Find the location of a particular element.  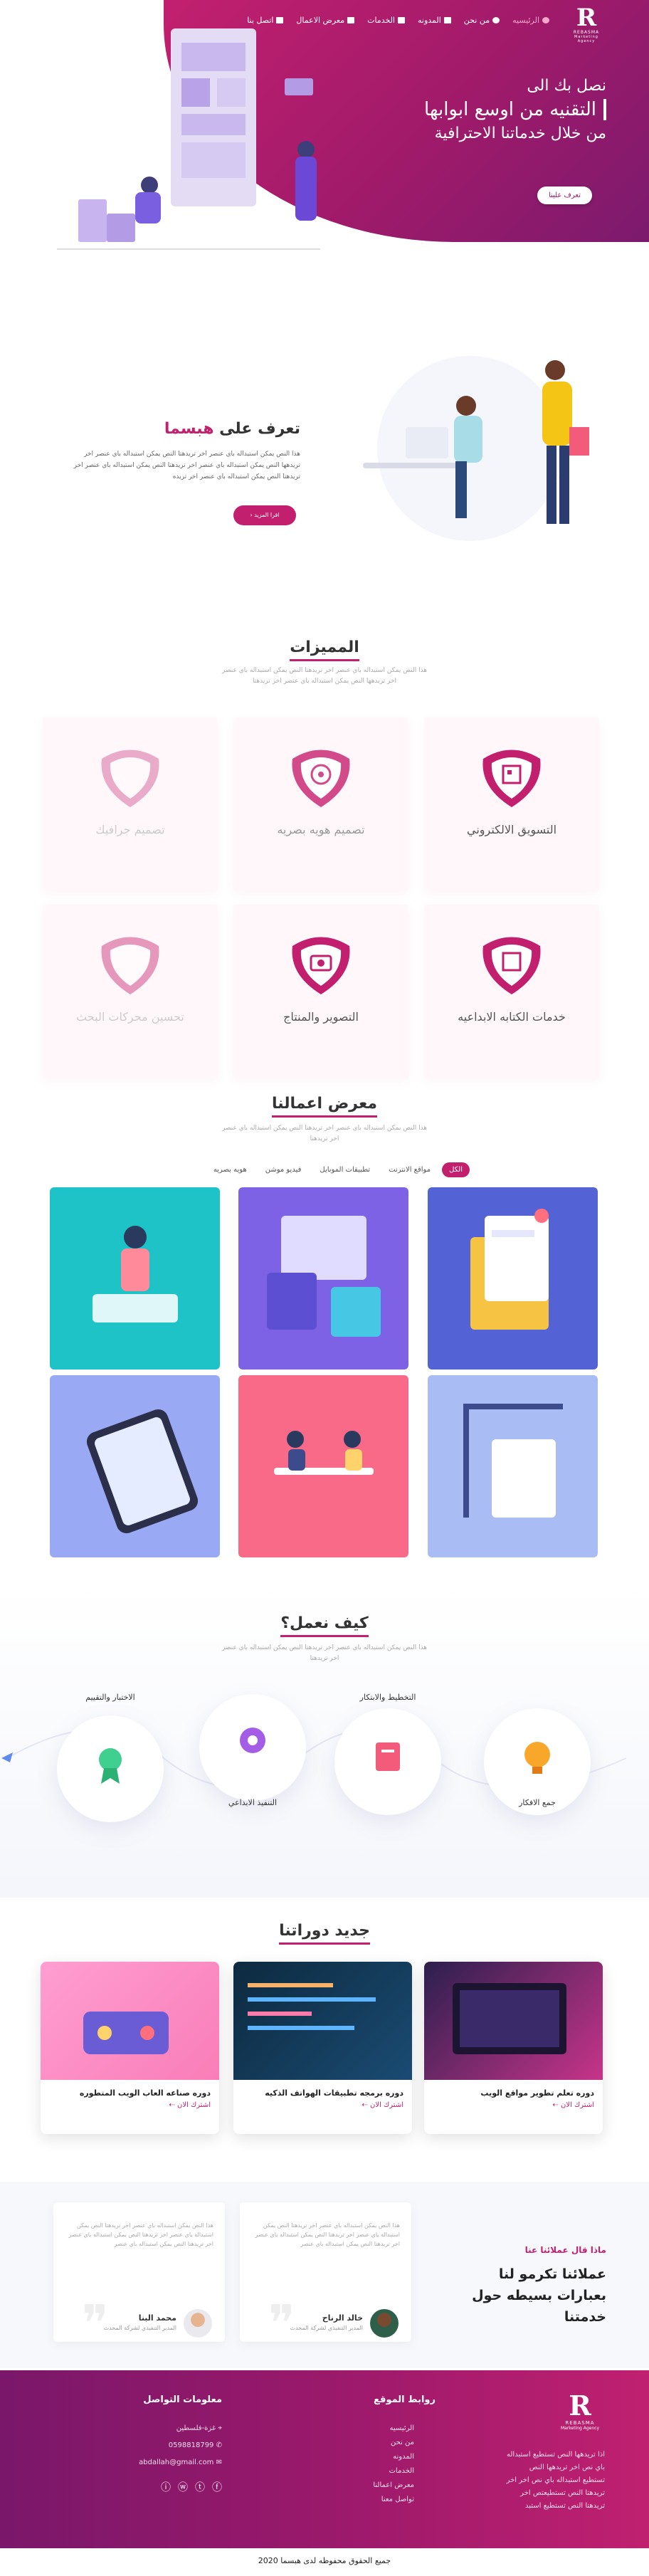

feature-card-seo: تحسين محركات البحث is located at coordinates (130, 992).